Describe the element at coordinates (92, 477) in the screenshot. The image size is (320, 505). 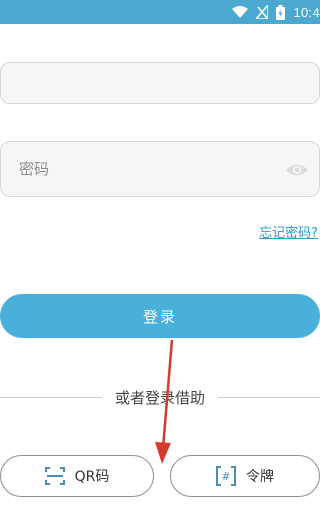
I see `qr-code-label: QR码` at that location.